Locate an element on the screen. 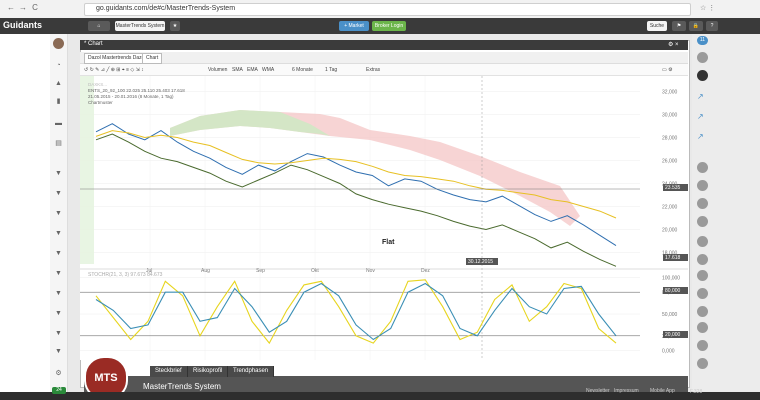  bookmark-icon-4: ▼ is located at coordinates (58, 234).